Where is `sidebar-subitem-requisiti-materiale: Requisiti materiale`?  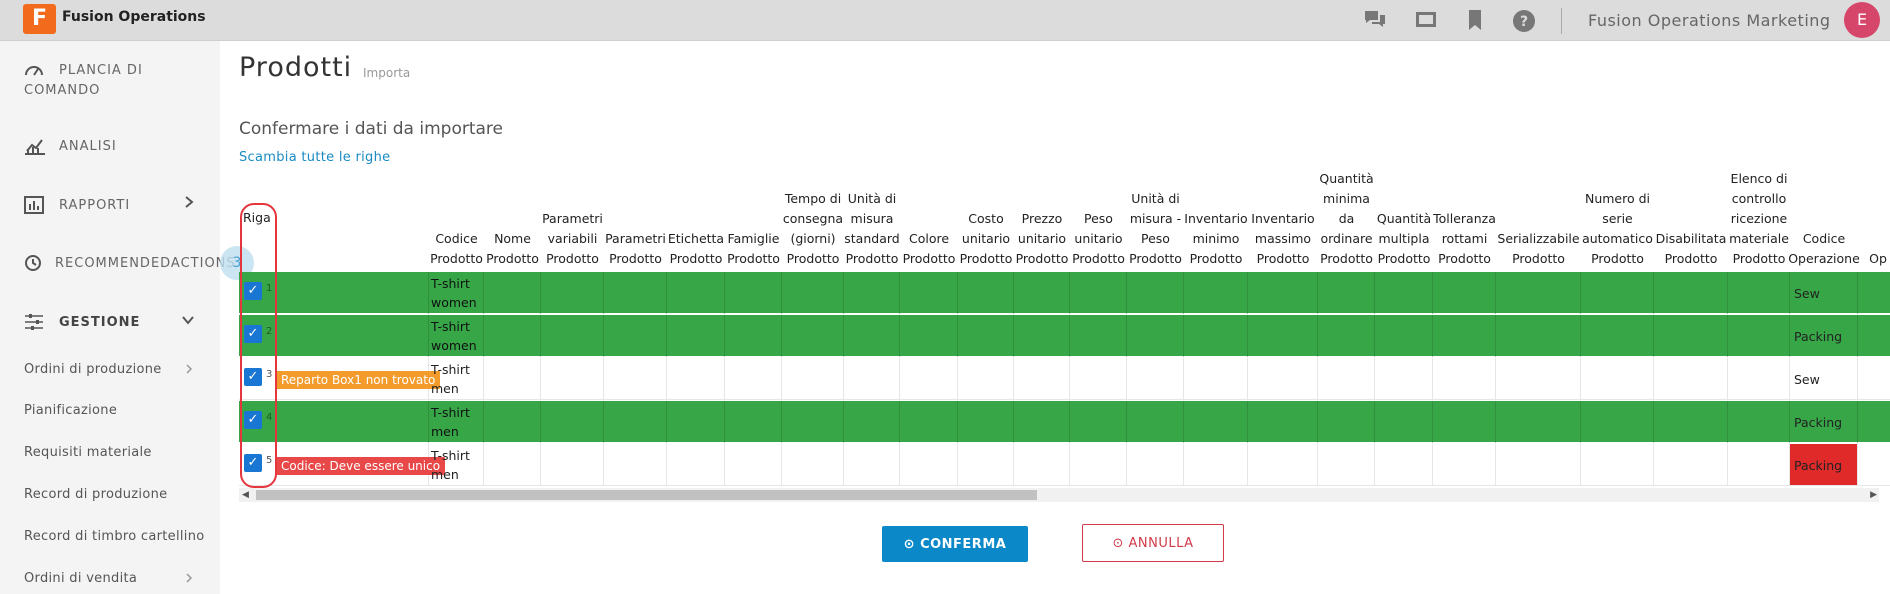
sidebar-subitem-requisiti-materiale: Requisiti materiale is located at coordinates (88, 452).